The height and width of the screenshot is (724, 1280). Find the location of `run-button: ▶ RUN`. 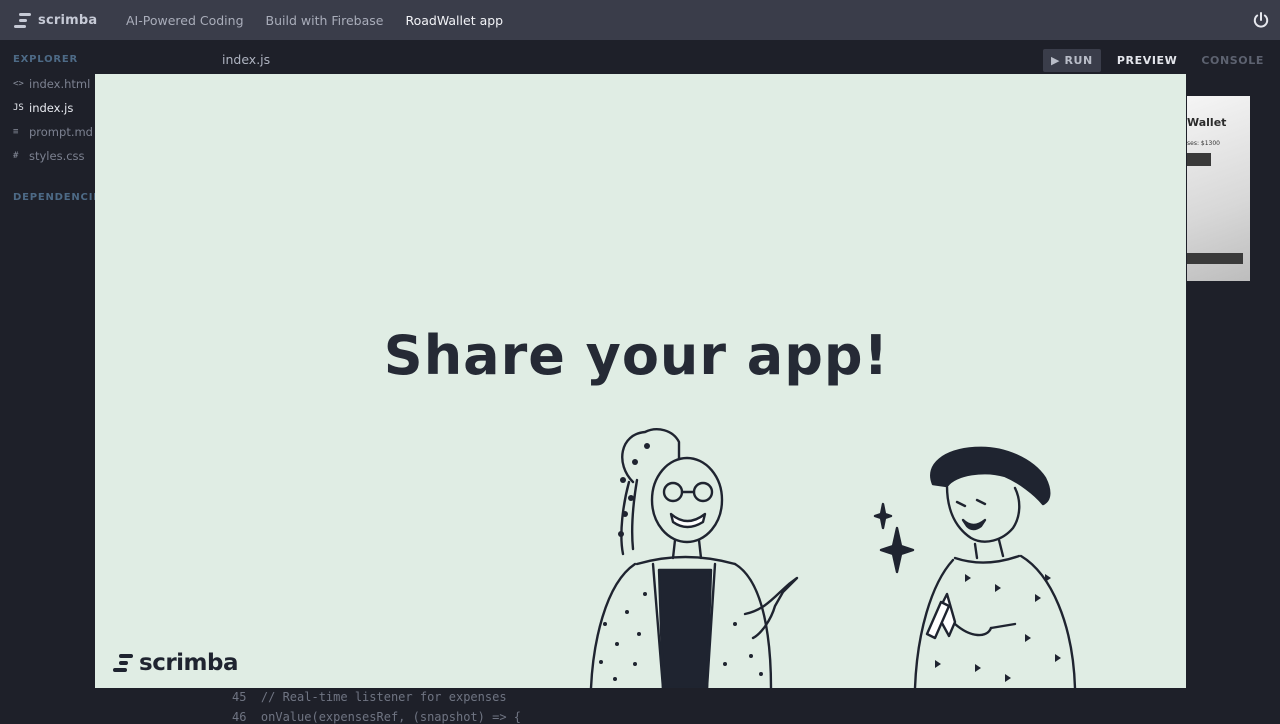

run-button: ▶ RUN is located at coordinates (1071, 60).